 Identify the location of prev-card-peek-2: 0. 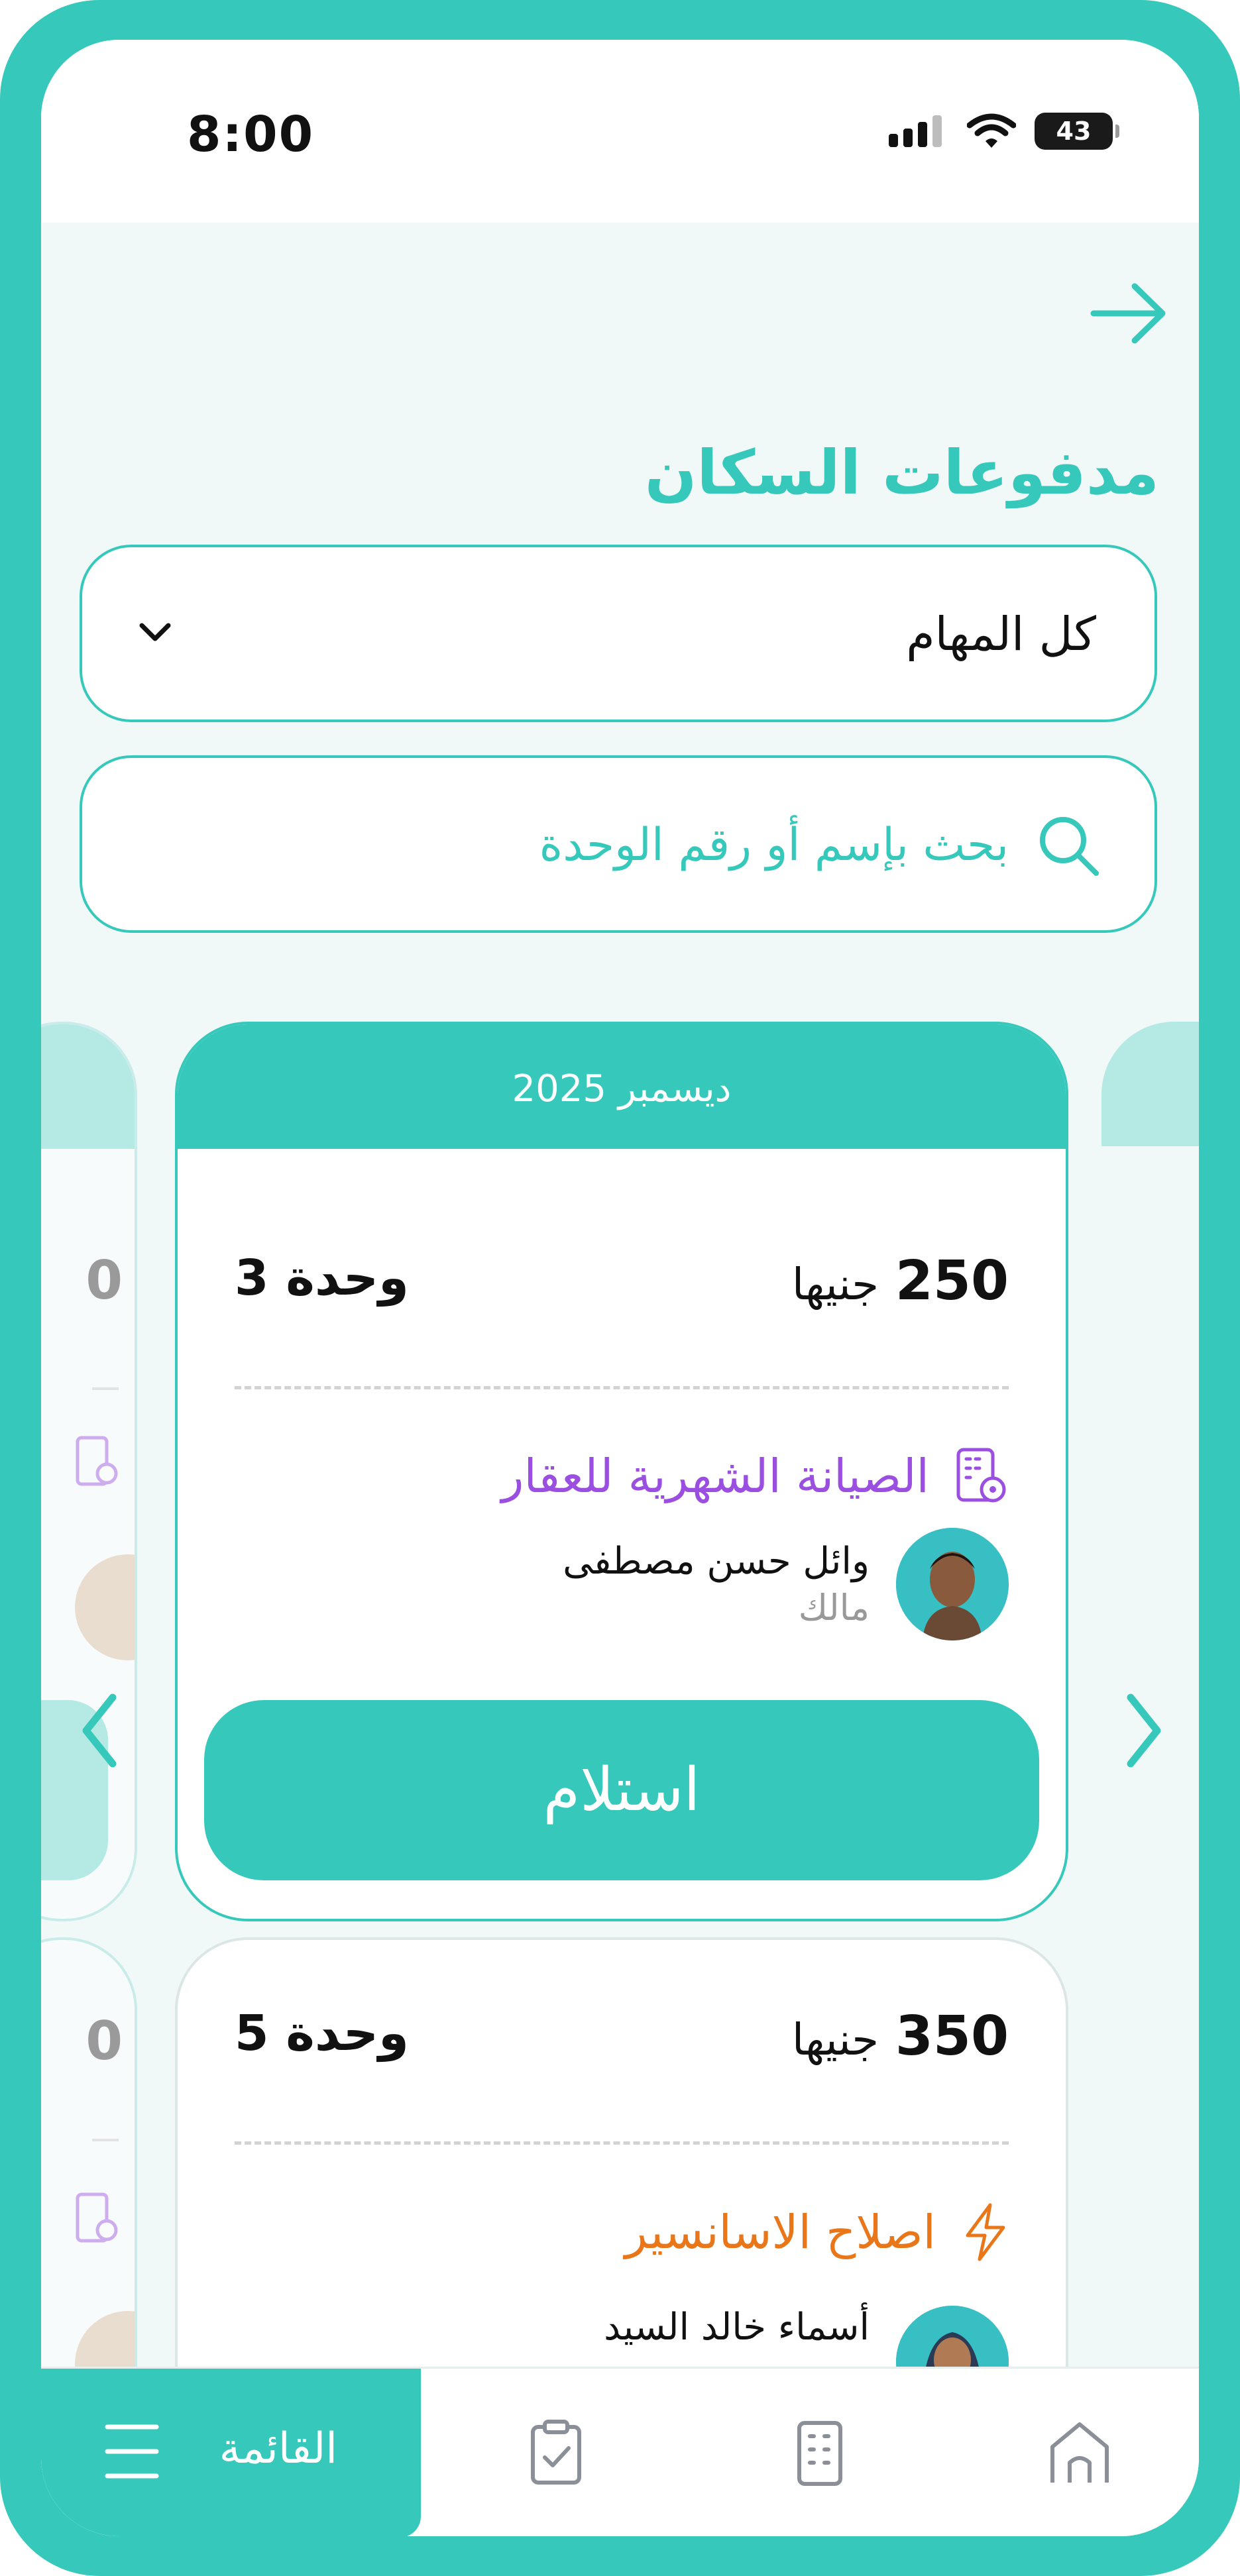
(89, 2189).